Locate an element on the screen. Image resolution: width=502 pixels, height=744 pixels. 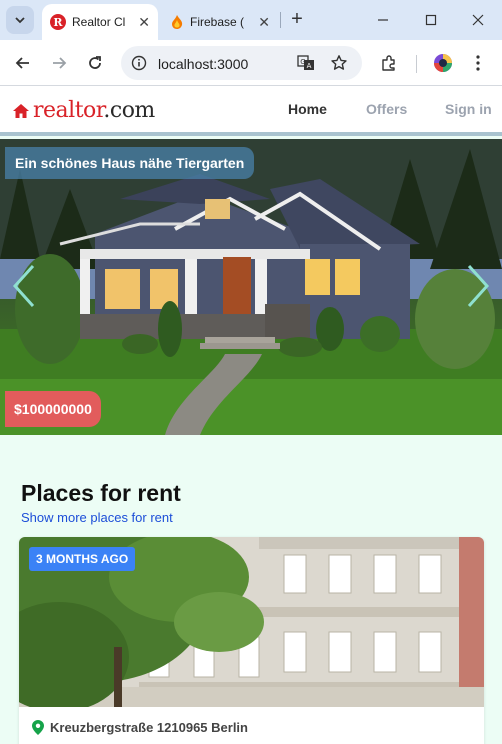
listing-address: Kreuzbergstraße 1210965 Berlin is located at coordinates (140, 727).